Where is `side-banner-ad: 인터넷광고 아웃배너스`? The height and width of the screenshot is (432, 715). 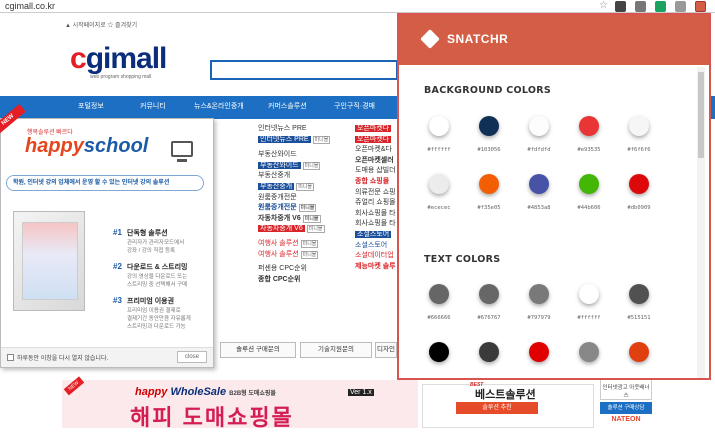 side-banner-ad: 인터넷광고 아웃배너스 is located at coordinates (626, 389).